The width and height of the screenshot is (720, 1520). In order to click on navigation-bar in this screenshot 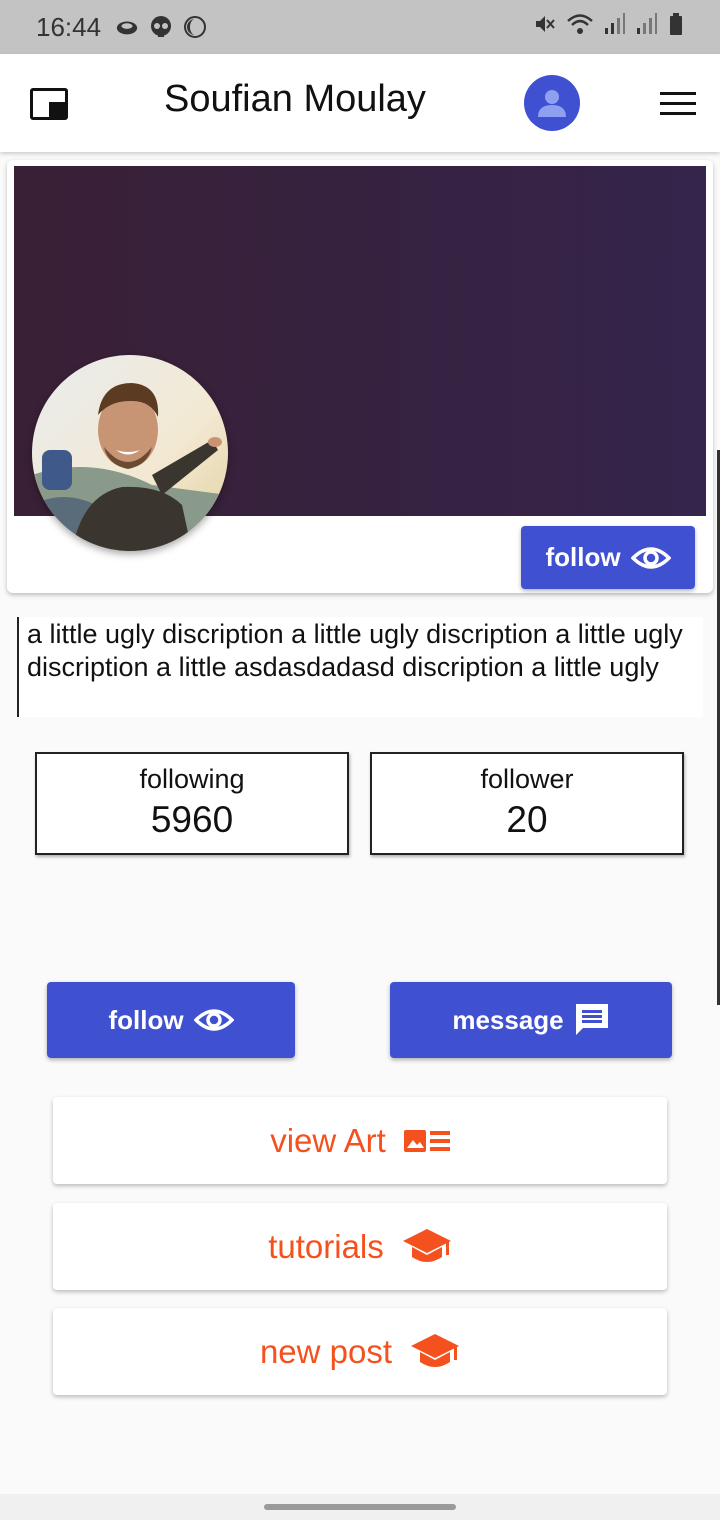, I will do `click(360, 1507)`.